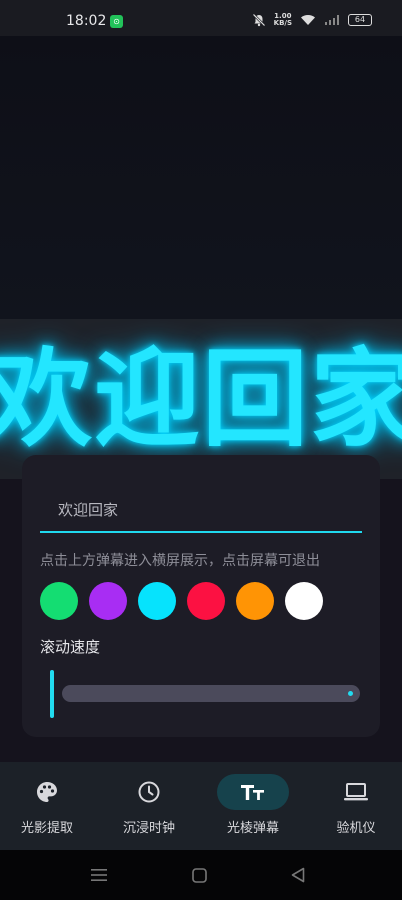 The height and width of the screenshot is (900, 402). What do you see at coordinates (258, 20) in the screenshot?
I see `mute-bell-icon` at bounding box center [258, 20].